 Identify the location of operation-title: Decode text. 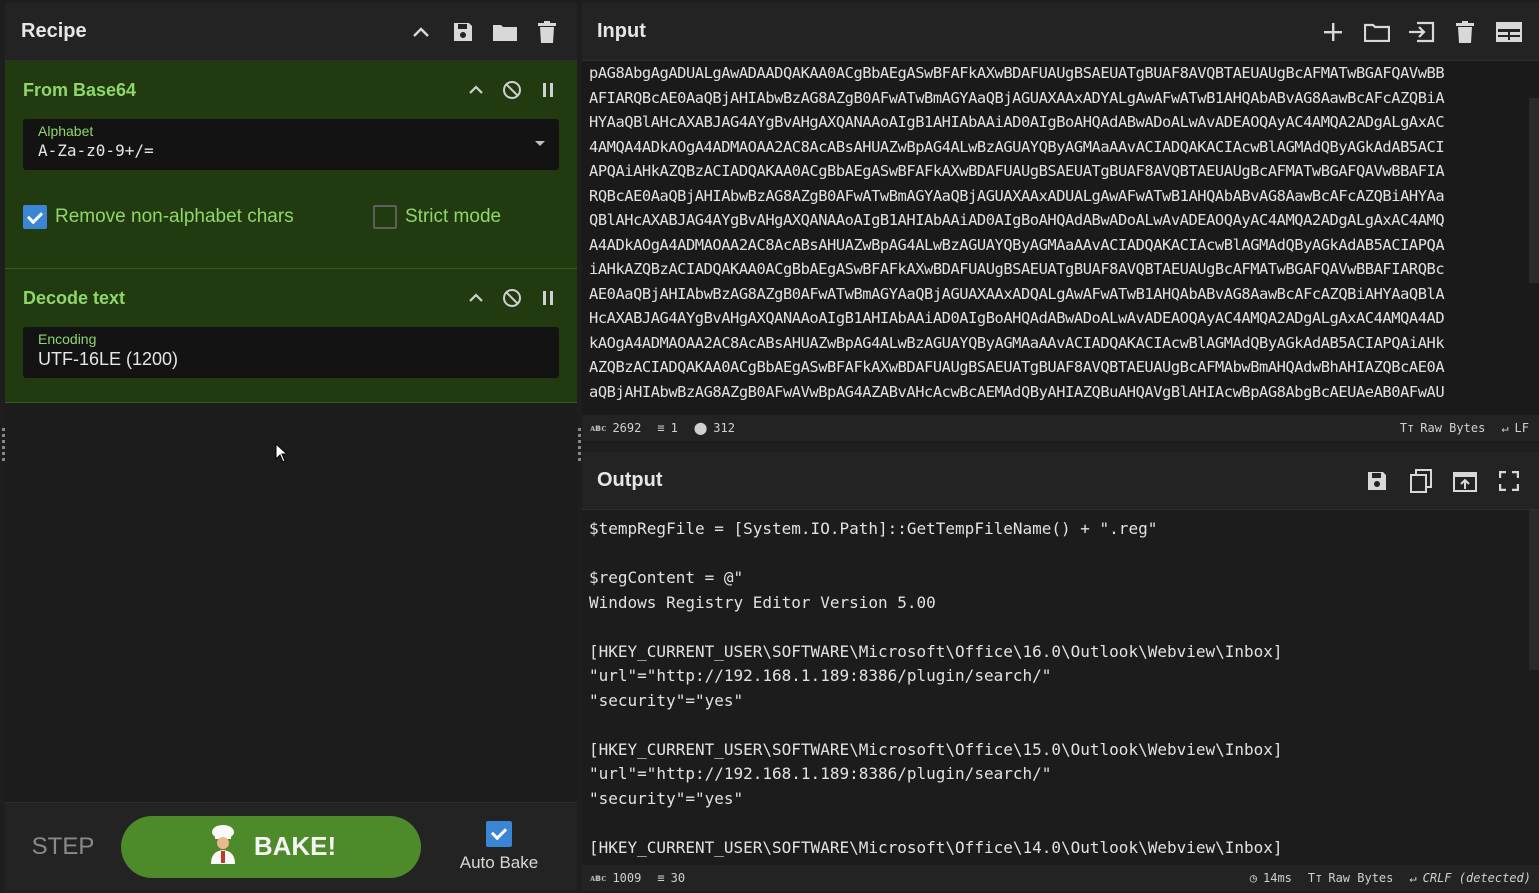
(74, 297).